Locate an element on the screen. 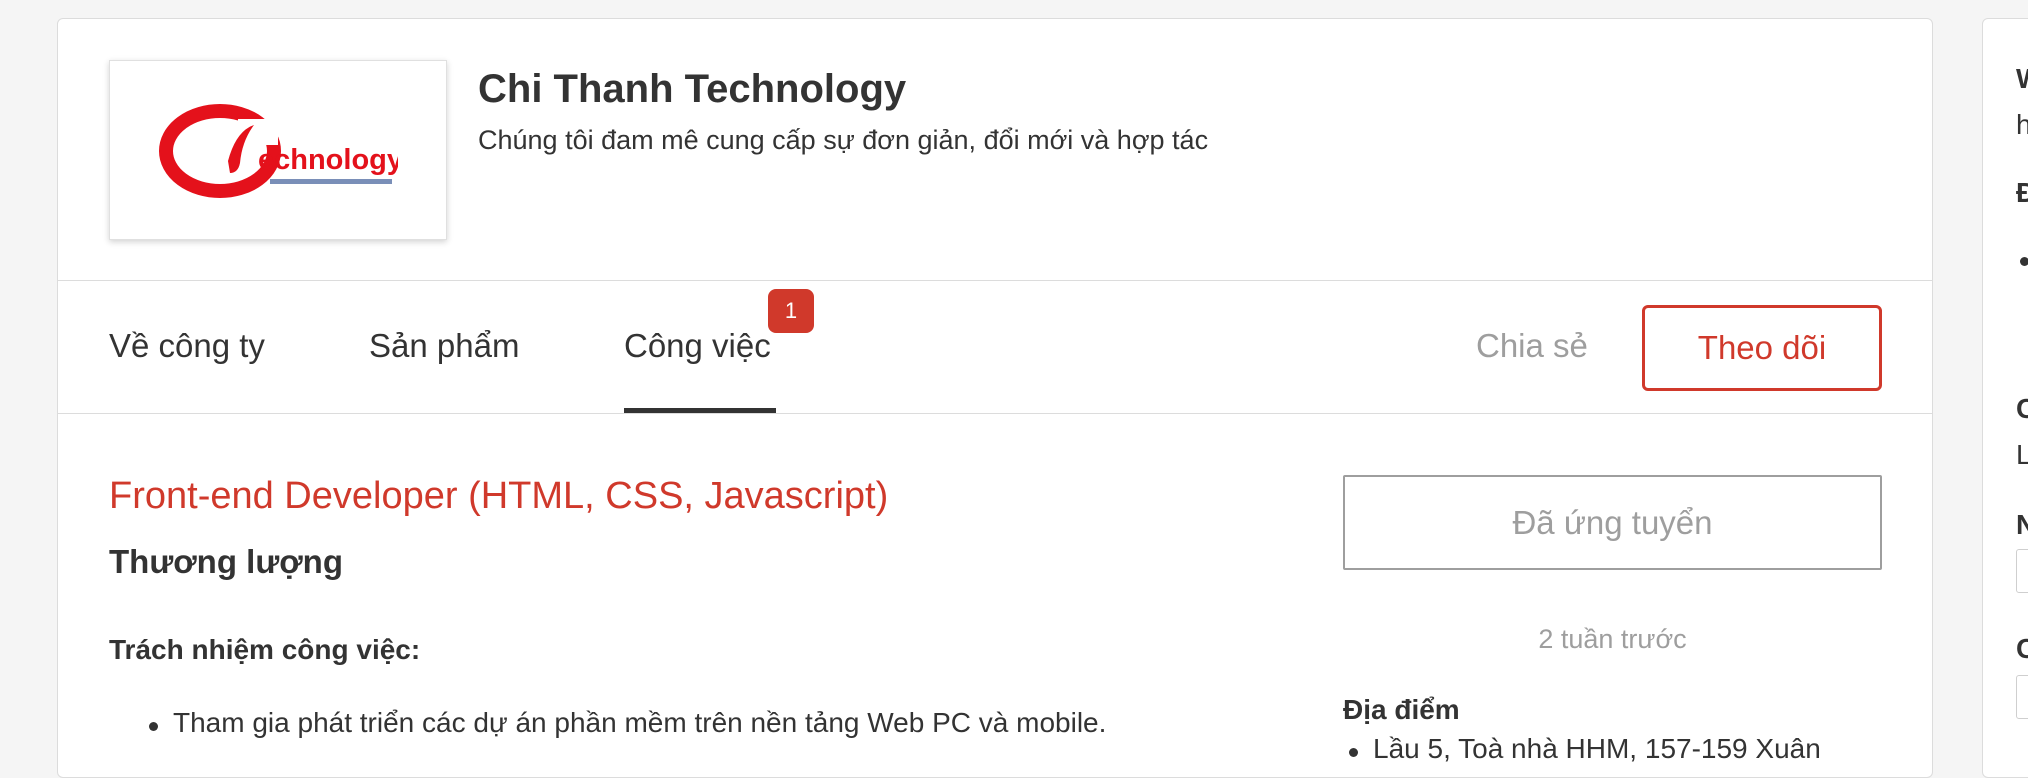 This screenshot has width=2028, height=778. company-logo: echnology is located at coordinates (278, 150).